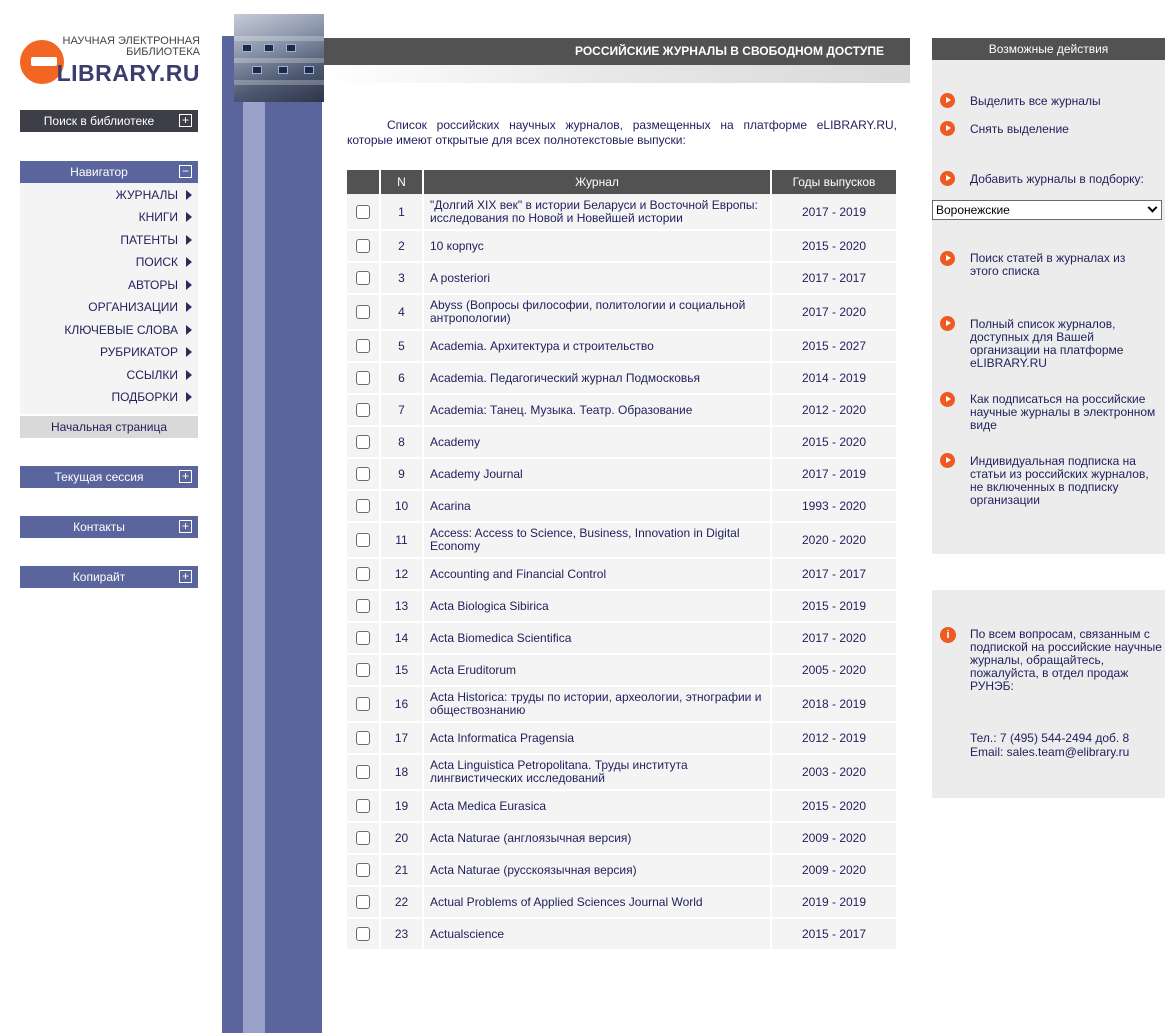 The image size is (1165, 1033). I want to click on nav-item-collections: ПОДБОРКИ, so click(151, 397).